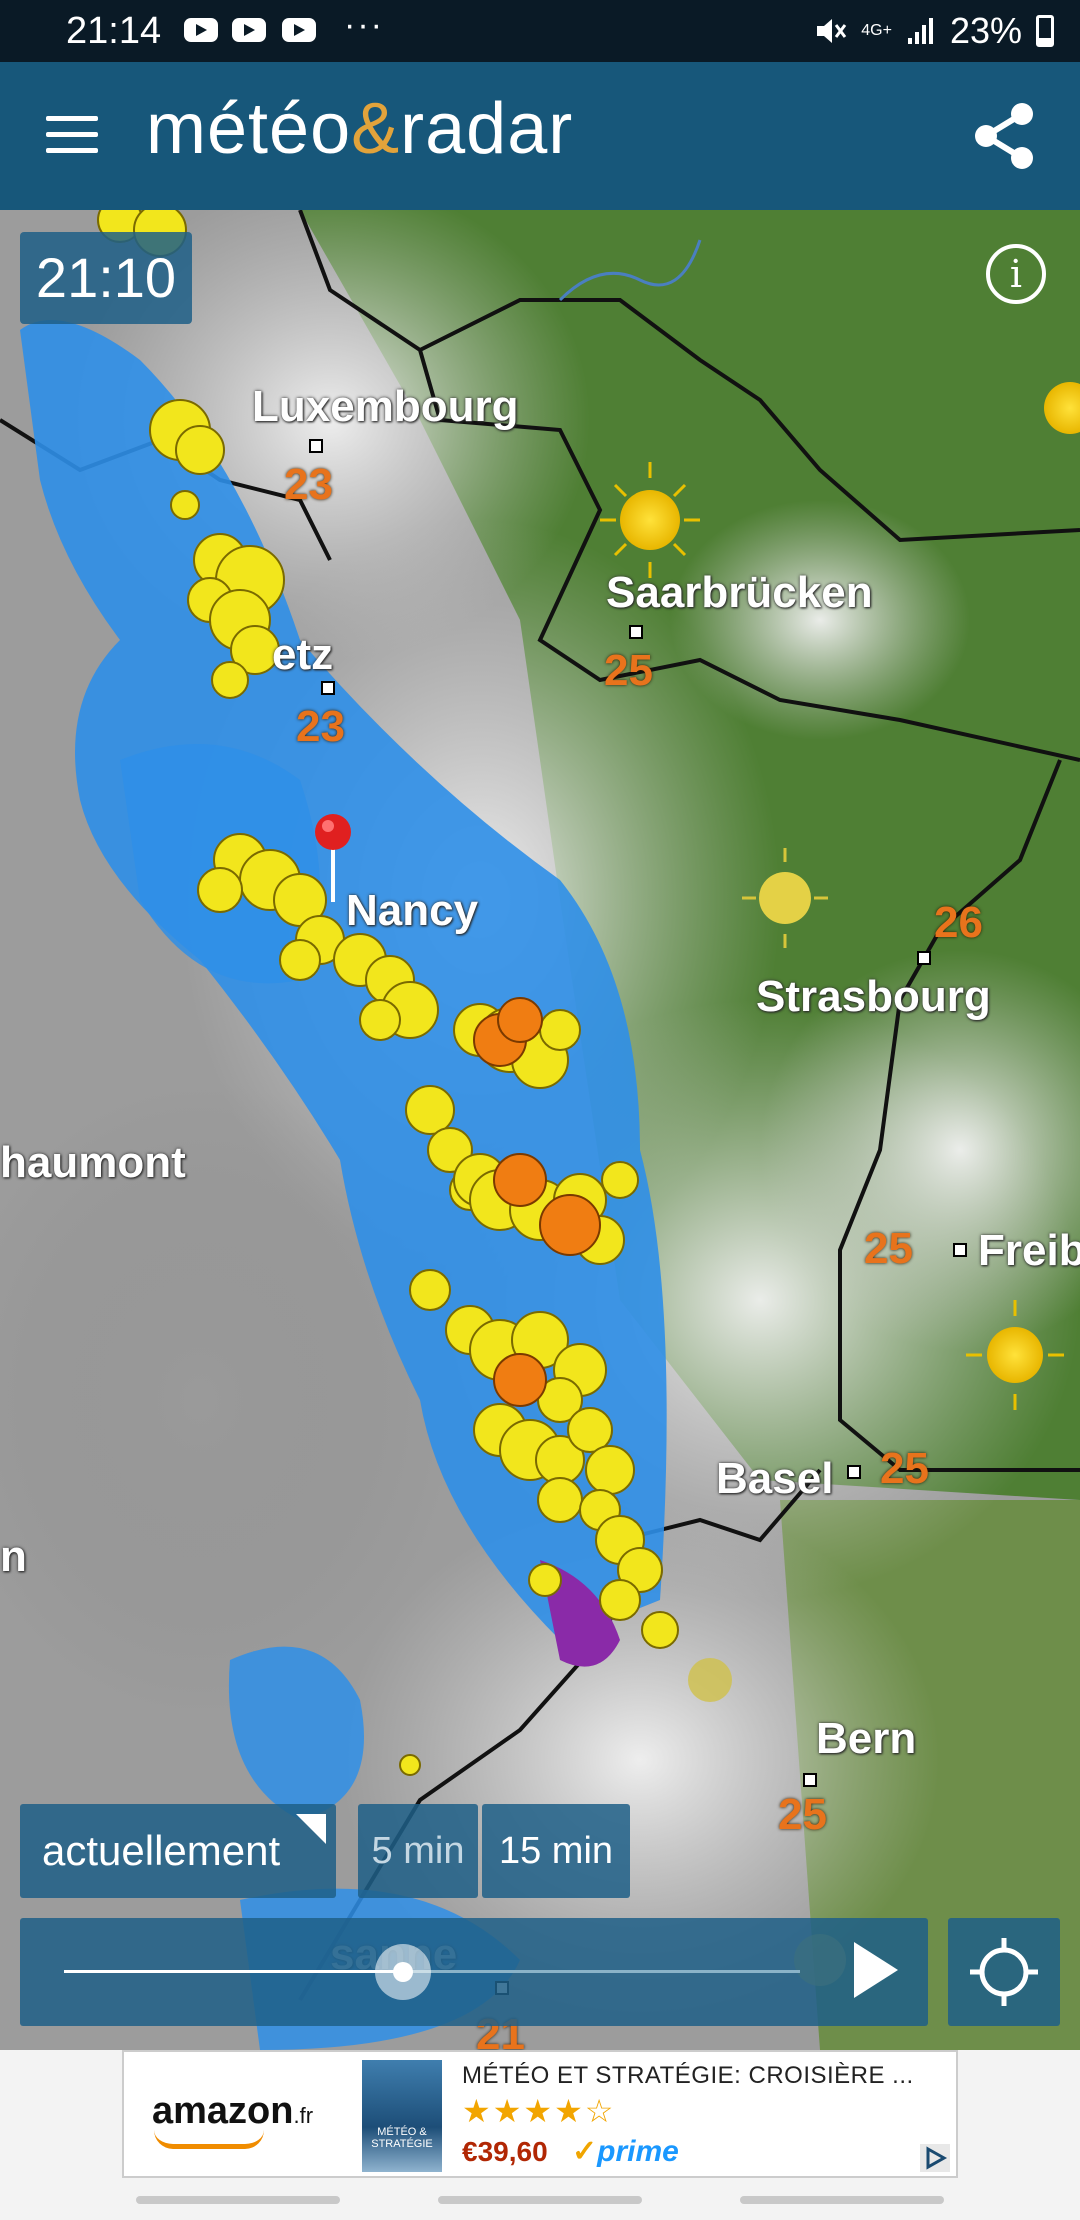  Describe the element at coordinates (1004, 136) in the screenshot. I see `share-icon` at that location.